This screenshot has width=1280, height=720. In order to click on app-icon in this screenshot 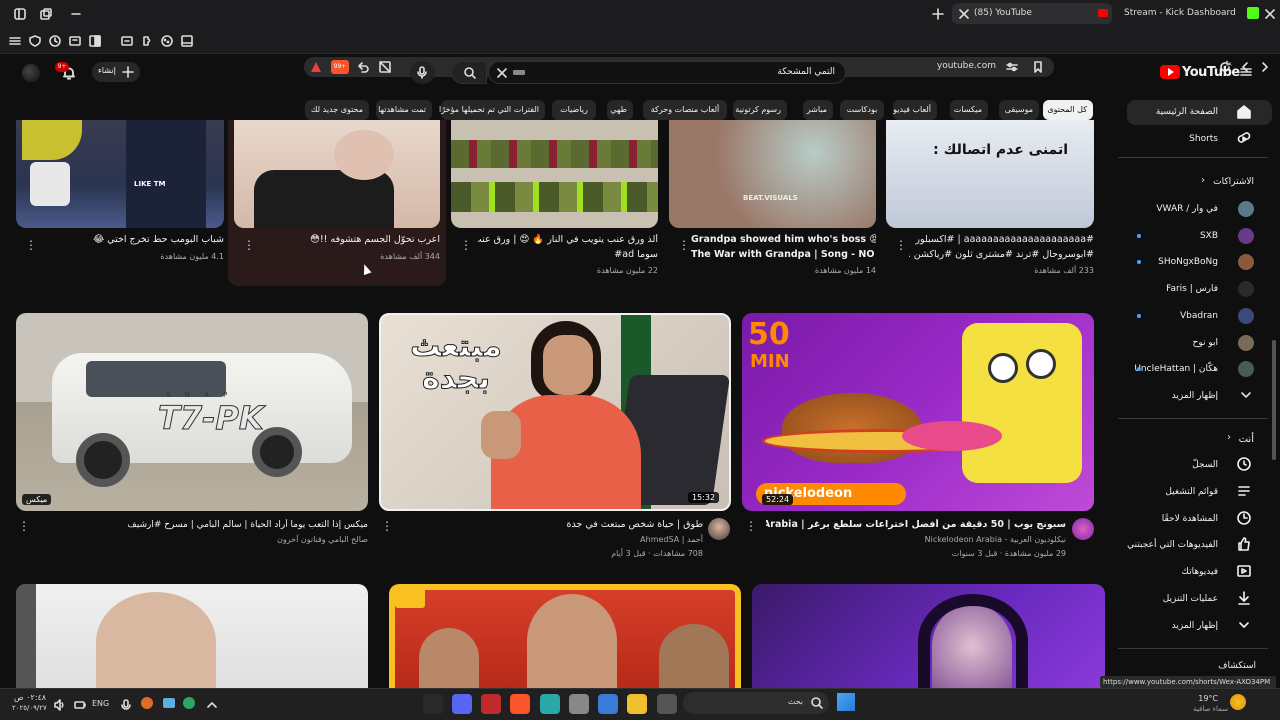, I will do `click(667, 704)`.